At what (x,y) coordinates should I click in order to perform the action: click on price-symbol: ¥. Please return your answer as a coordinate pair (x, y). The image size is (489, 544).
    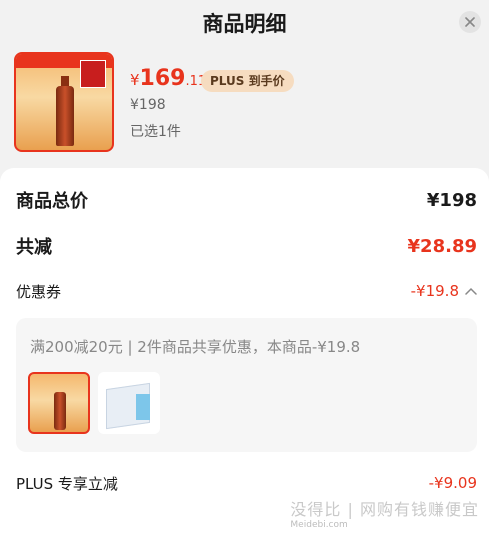
    Looking at the image, I should click on (135, 80).